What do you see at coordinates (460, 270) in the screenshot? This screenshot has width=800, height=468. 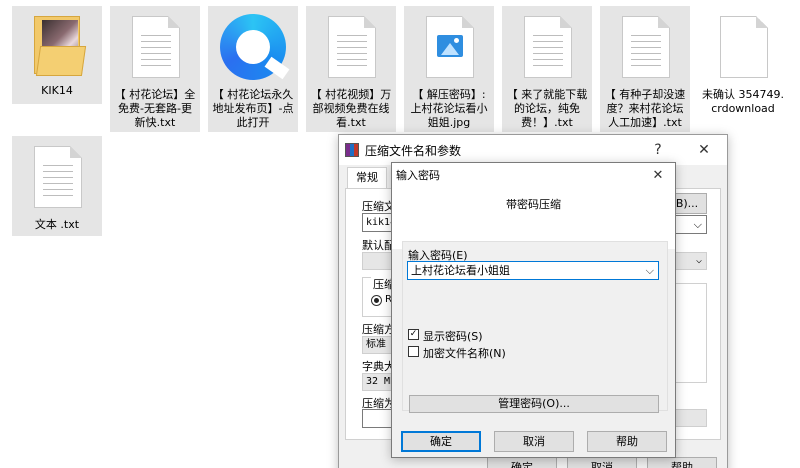 I see `password-value: 上村花论坛看小姐姐` at bounding box center [460, 270].